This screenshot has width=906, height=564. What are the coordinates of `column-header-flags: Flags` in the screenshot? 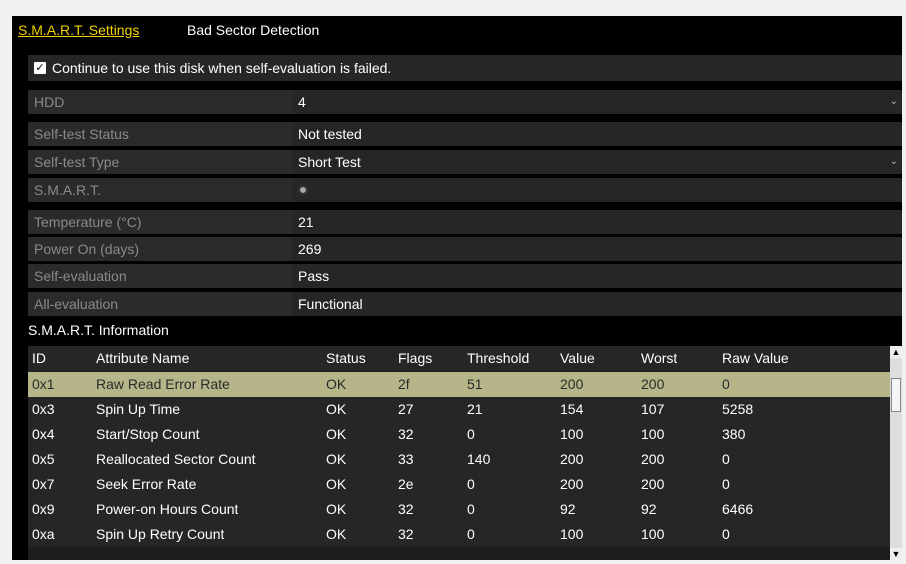 It's located at (415, 358).